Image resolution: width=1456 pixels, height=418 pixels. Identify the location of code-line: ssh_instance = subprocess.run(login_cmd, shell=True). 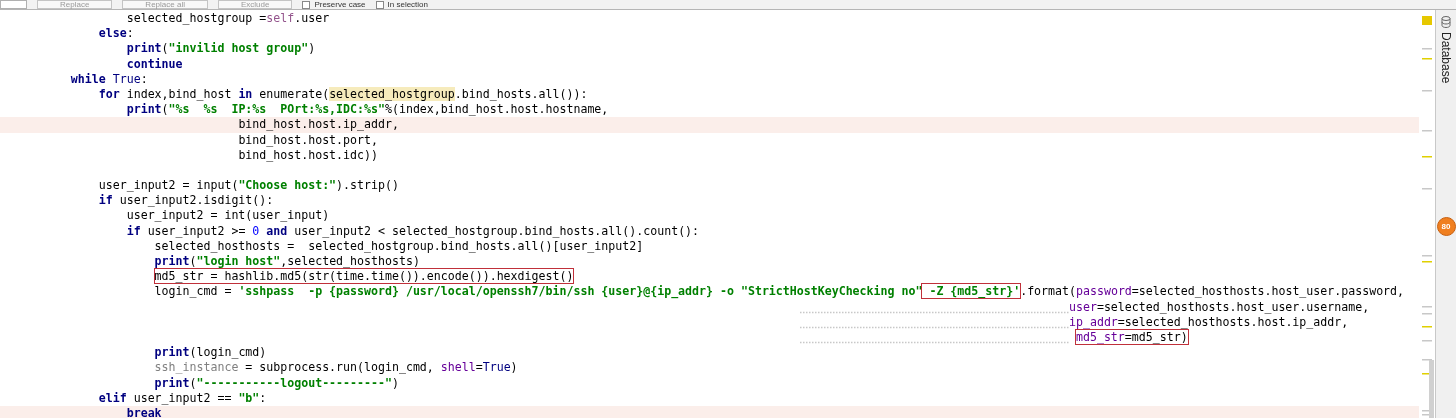
(336, 368).